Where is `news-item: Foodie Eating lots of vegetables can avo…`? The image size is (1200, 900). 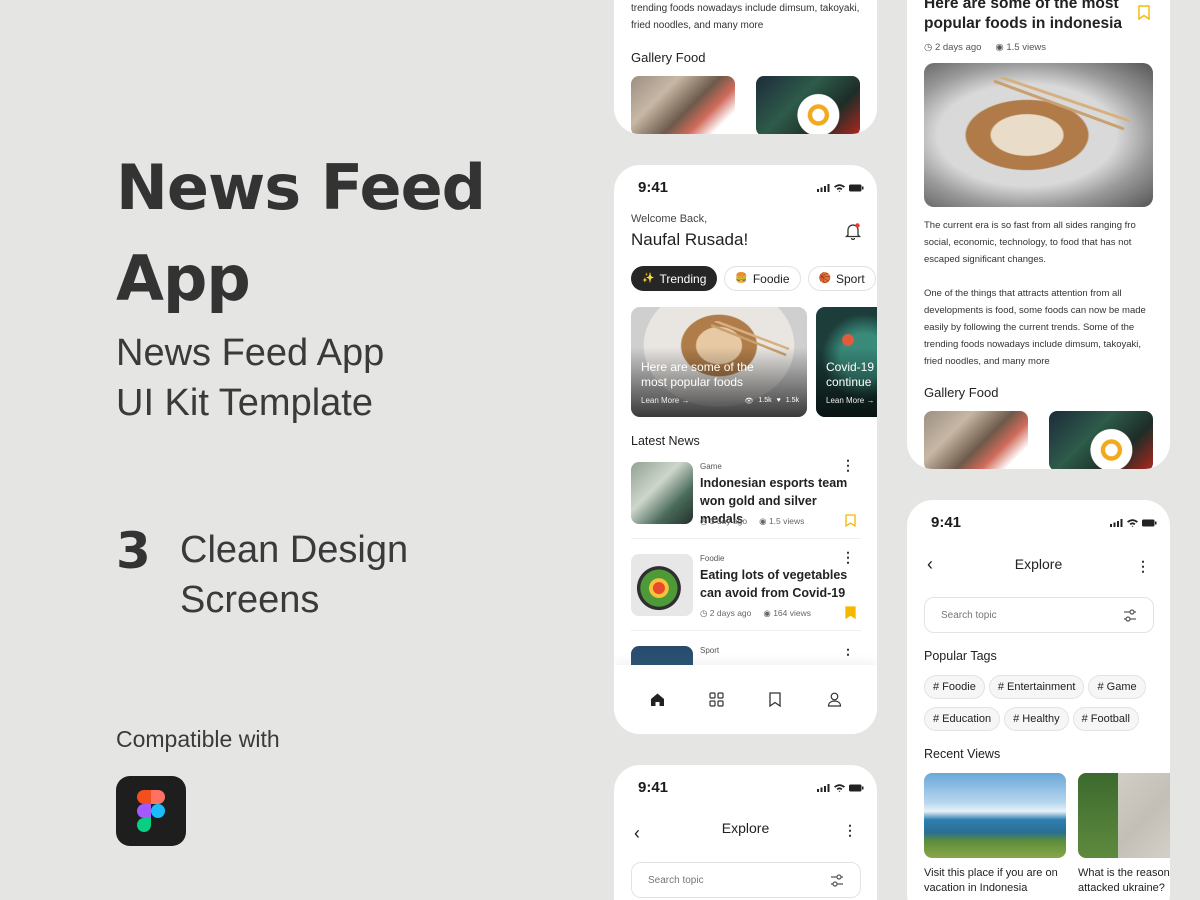
news-item: Foodie Eating lots of vegetables can avo… is located at coordinates (746, 592).